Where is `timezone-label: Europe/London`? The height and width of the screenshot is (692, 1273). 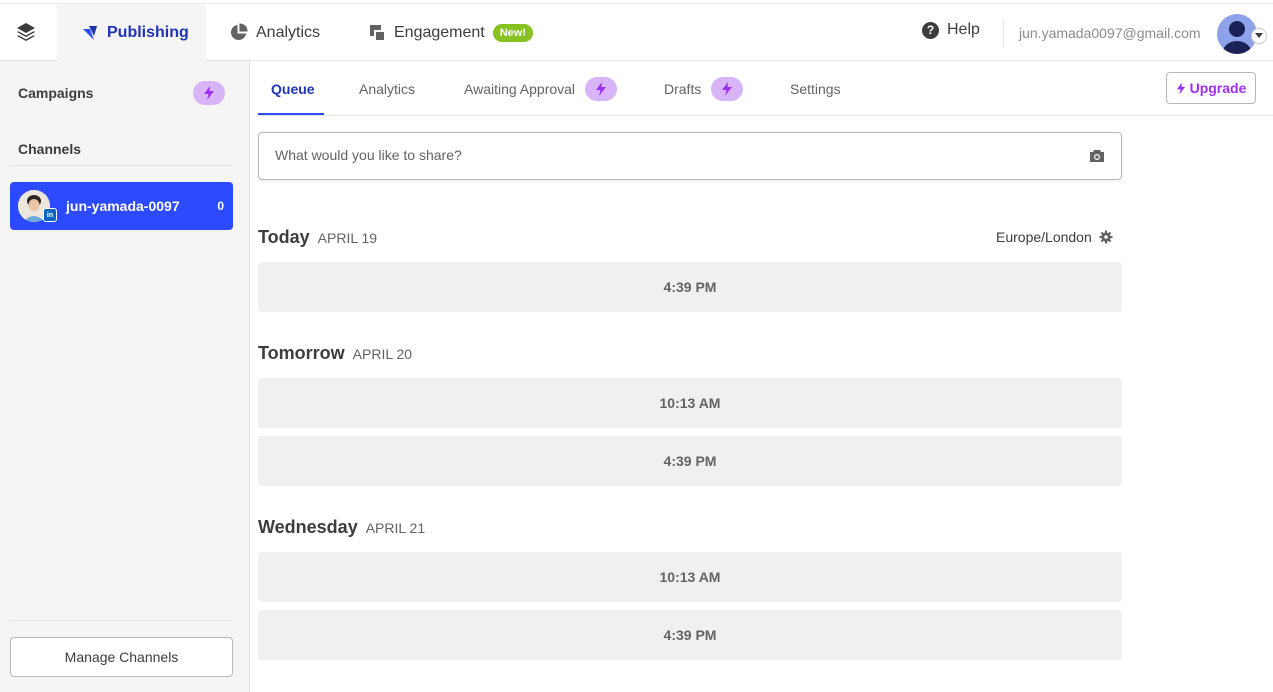
timezone-label: Europe/London is located at coordinates (1044, 237).